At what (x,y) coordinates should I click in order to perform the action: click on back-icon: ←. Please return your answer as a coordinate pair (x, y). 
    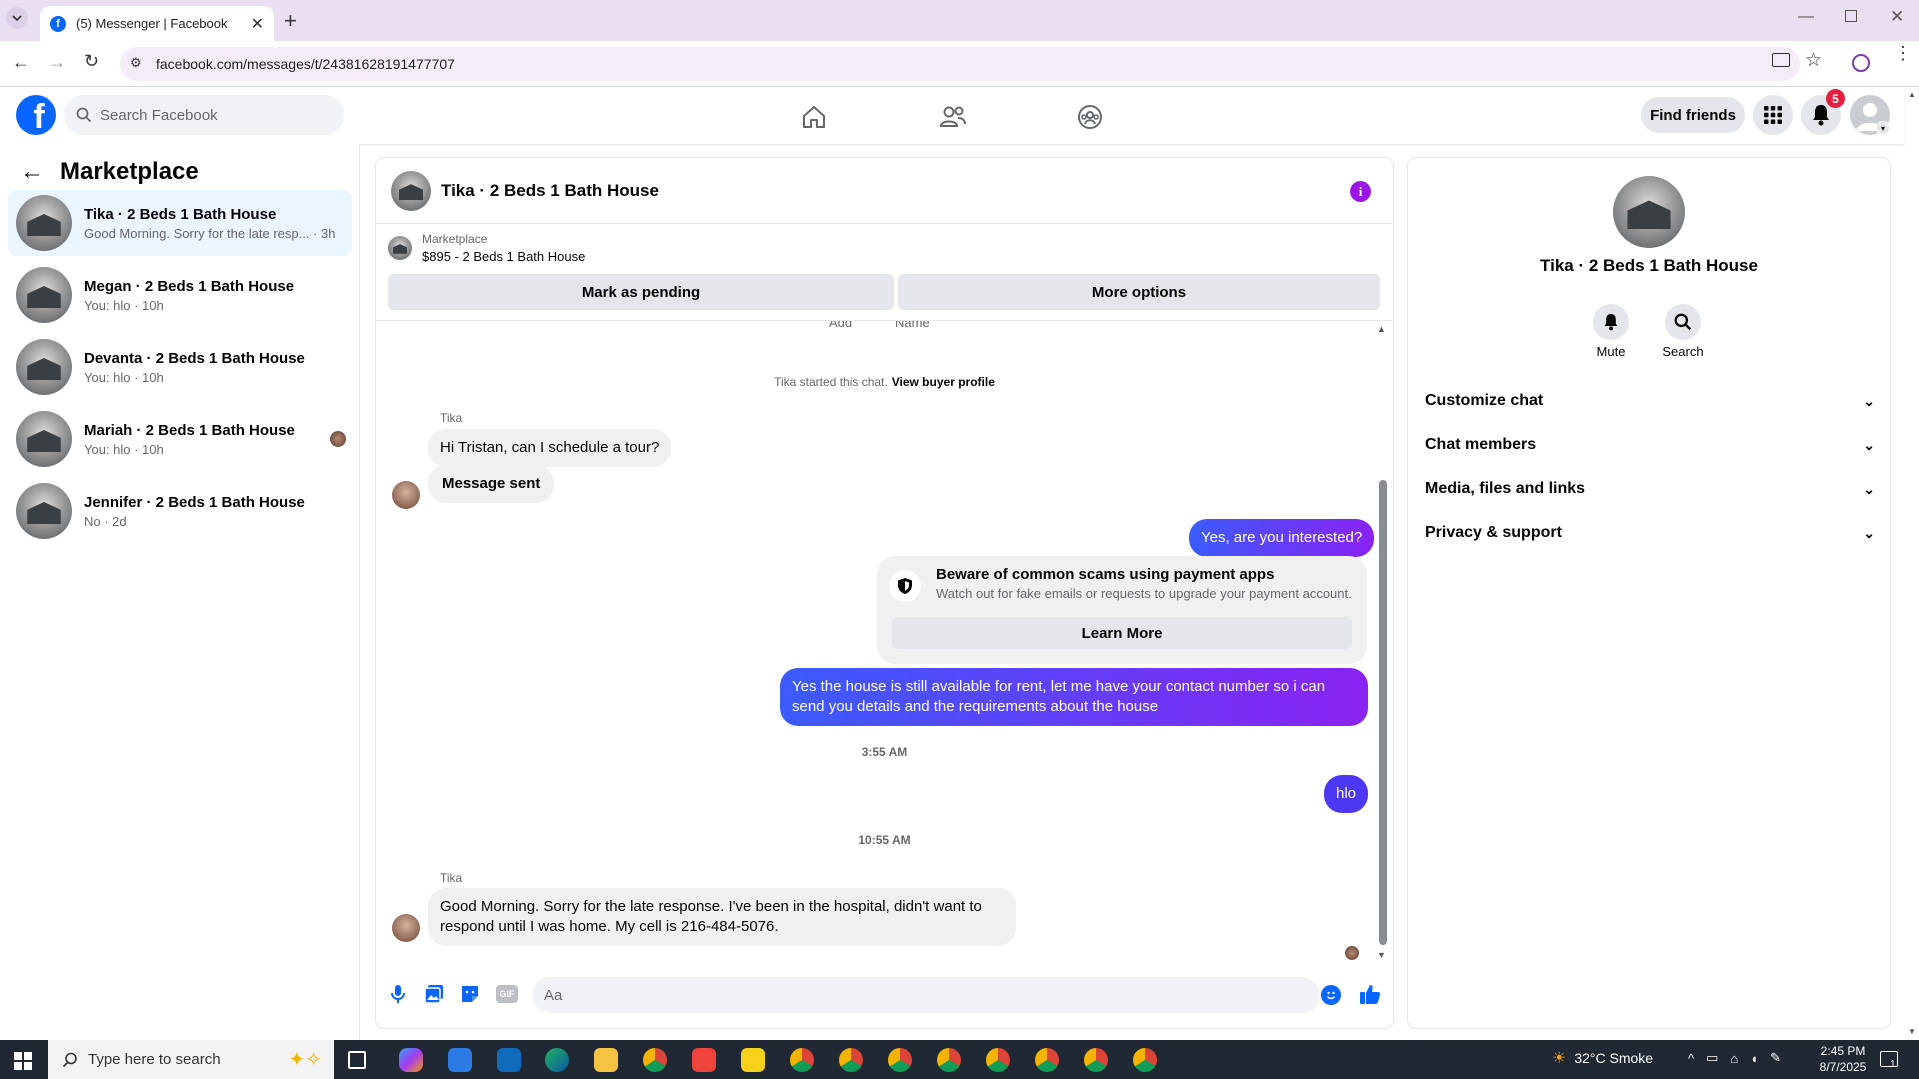
    Looking at the image, I should click on (21, 62).